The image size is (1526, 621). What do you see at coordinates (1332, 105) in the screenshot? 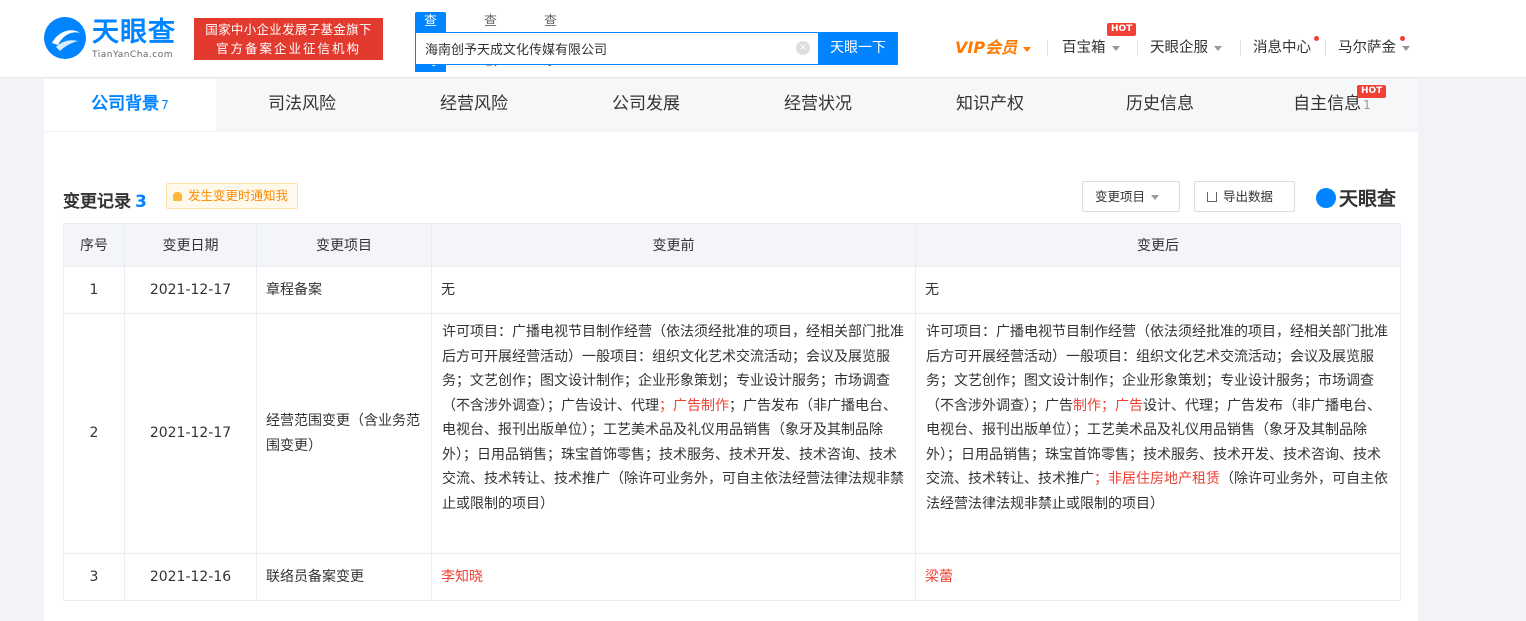
I see `tab-self-info: 自主信息 1` at bounding box center [1332, 105].